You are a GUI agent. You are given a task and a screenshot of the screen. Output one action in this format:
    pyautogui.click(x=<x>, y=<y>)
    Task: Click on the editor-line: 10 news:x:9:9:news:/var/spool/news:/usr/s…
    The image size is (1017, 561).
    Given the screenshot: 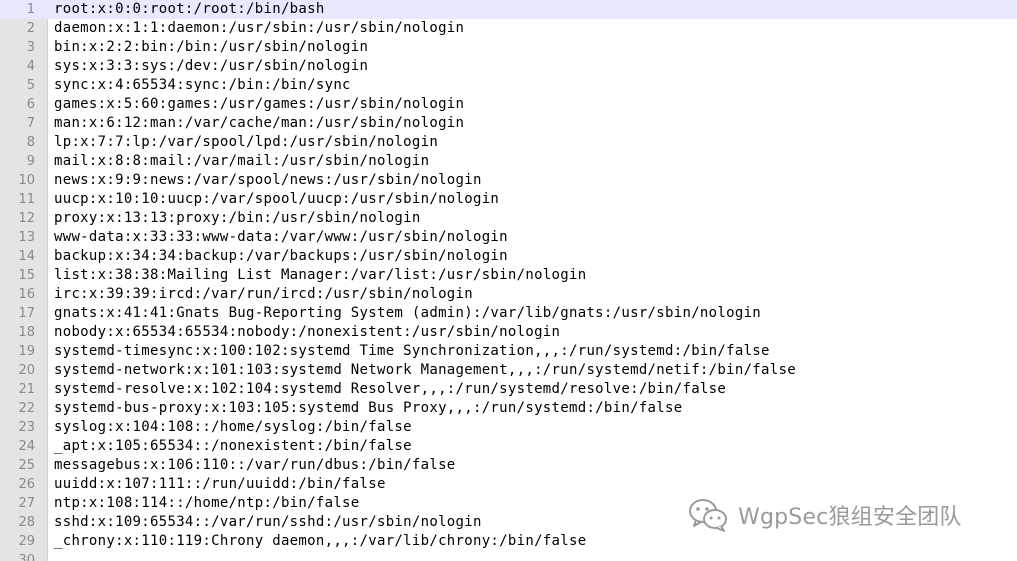 What is the action you would take?
    pyautogui.click(x=508, y=180)
    